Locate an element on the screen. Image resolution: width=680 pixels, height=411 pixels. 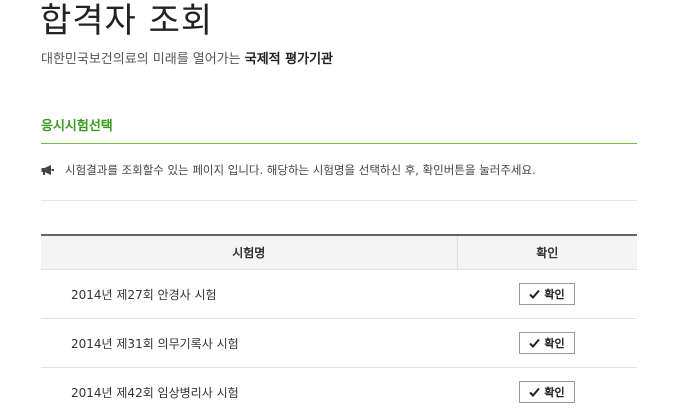
exam-name-cell: 2014년 제31회 의무기록사 시험 is located at coordinates (249, 343).